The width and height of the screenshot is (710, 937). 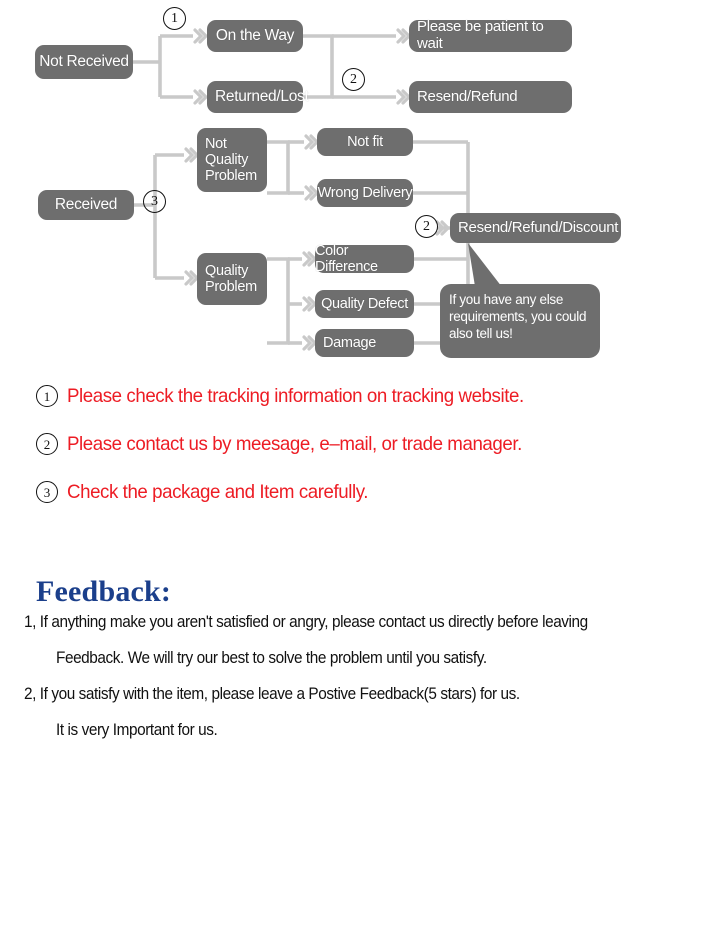 I want to click on step-marker-label: 1, so click(x=174, y=18).